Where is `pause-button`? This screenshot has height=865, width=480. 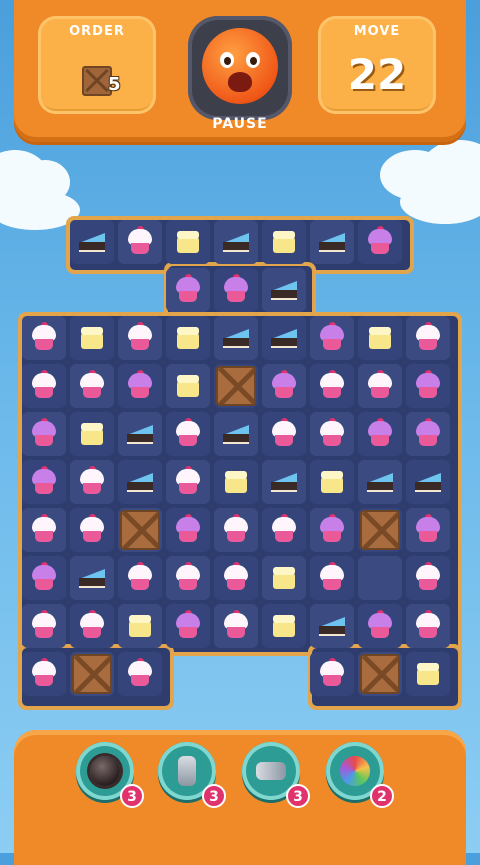 pause-button is located at coordinates (240, 68).